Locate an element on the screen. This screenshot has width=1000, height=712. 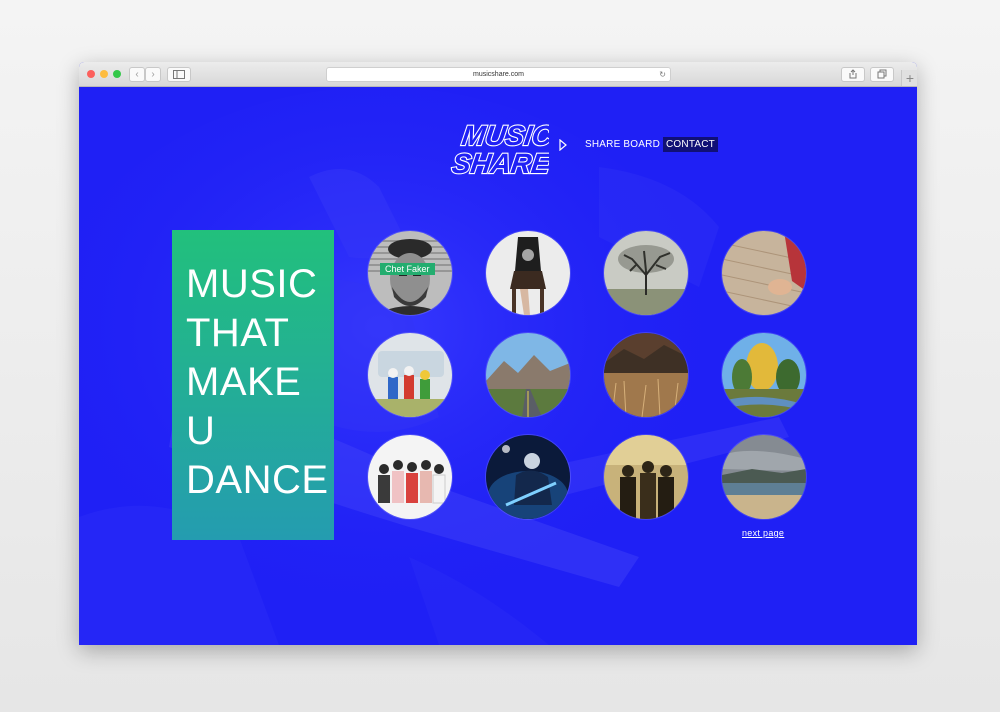
band-group-photo is located at coordinates (410, 477).